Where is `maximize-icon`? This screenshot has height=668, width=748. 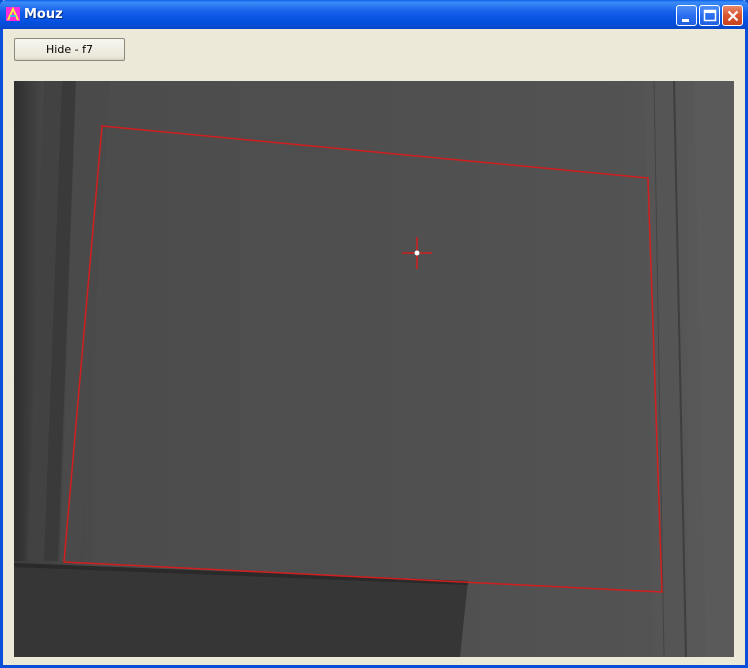
maximize-icon is located at coordinates (710, 15).